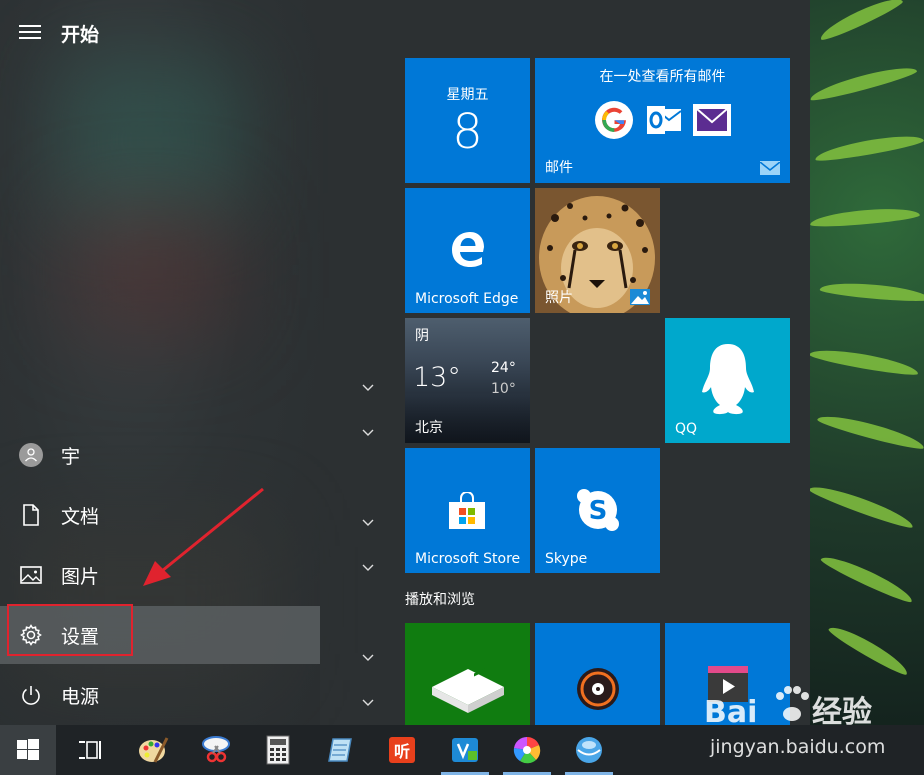 The width and height of the screenshot is (924, 775). Describe the element at coordinates (640, 297) in the screenshot. I see `photos-badge-icon` at that location.